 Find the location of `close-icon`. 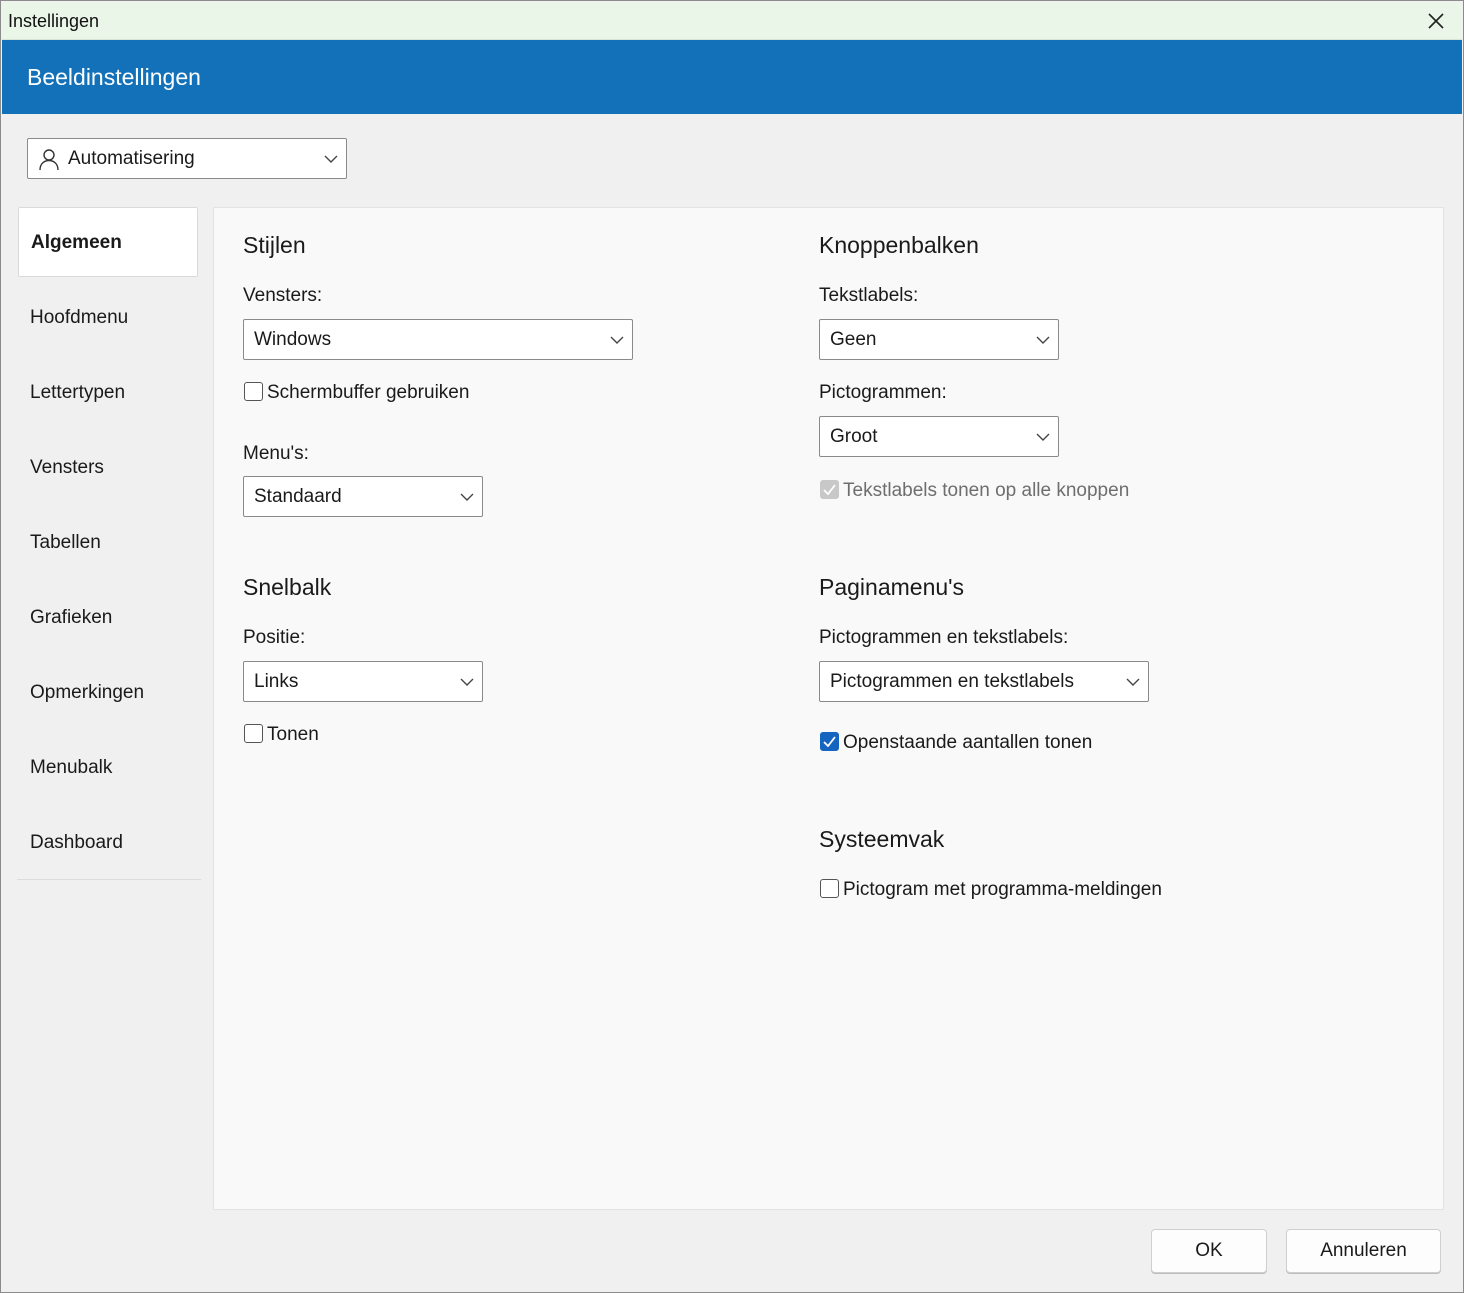

close-icon is located at coordinates (1436, 21).